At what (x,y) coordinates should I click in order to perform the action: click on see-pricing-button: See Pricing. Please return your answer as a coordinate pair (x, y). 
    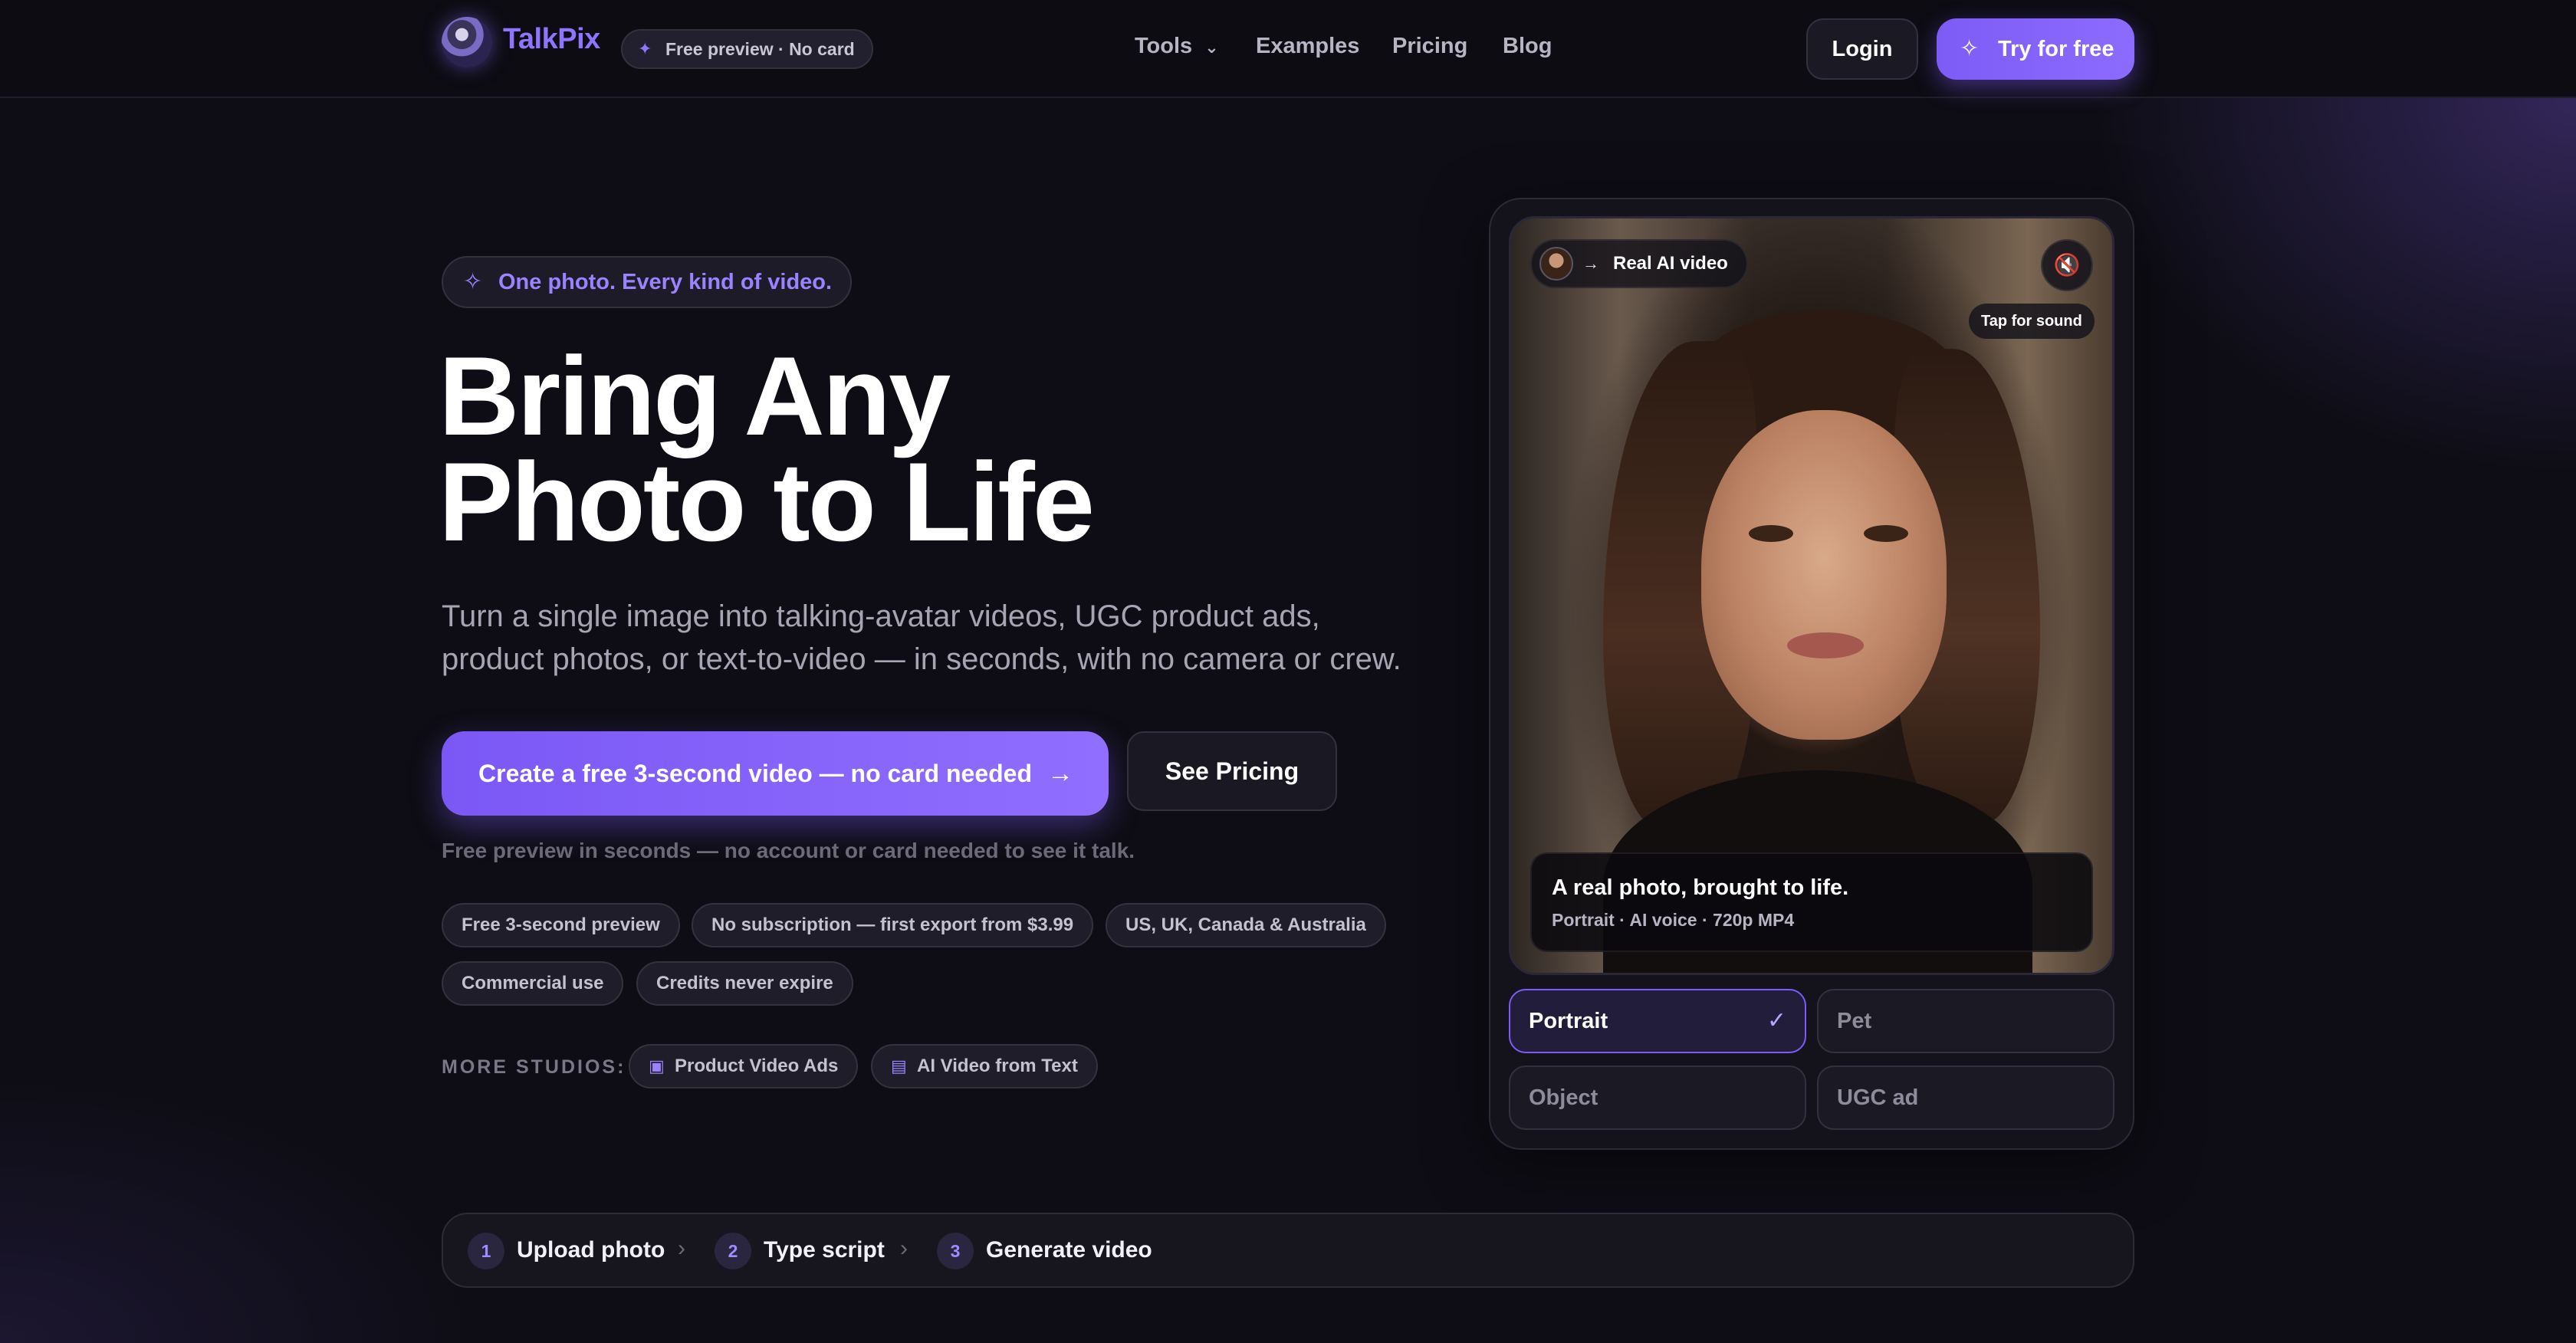
    Looking at the image, I should click on (1232, 771).